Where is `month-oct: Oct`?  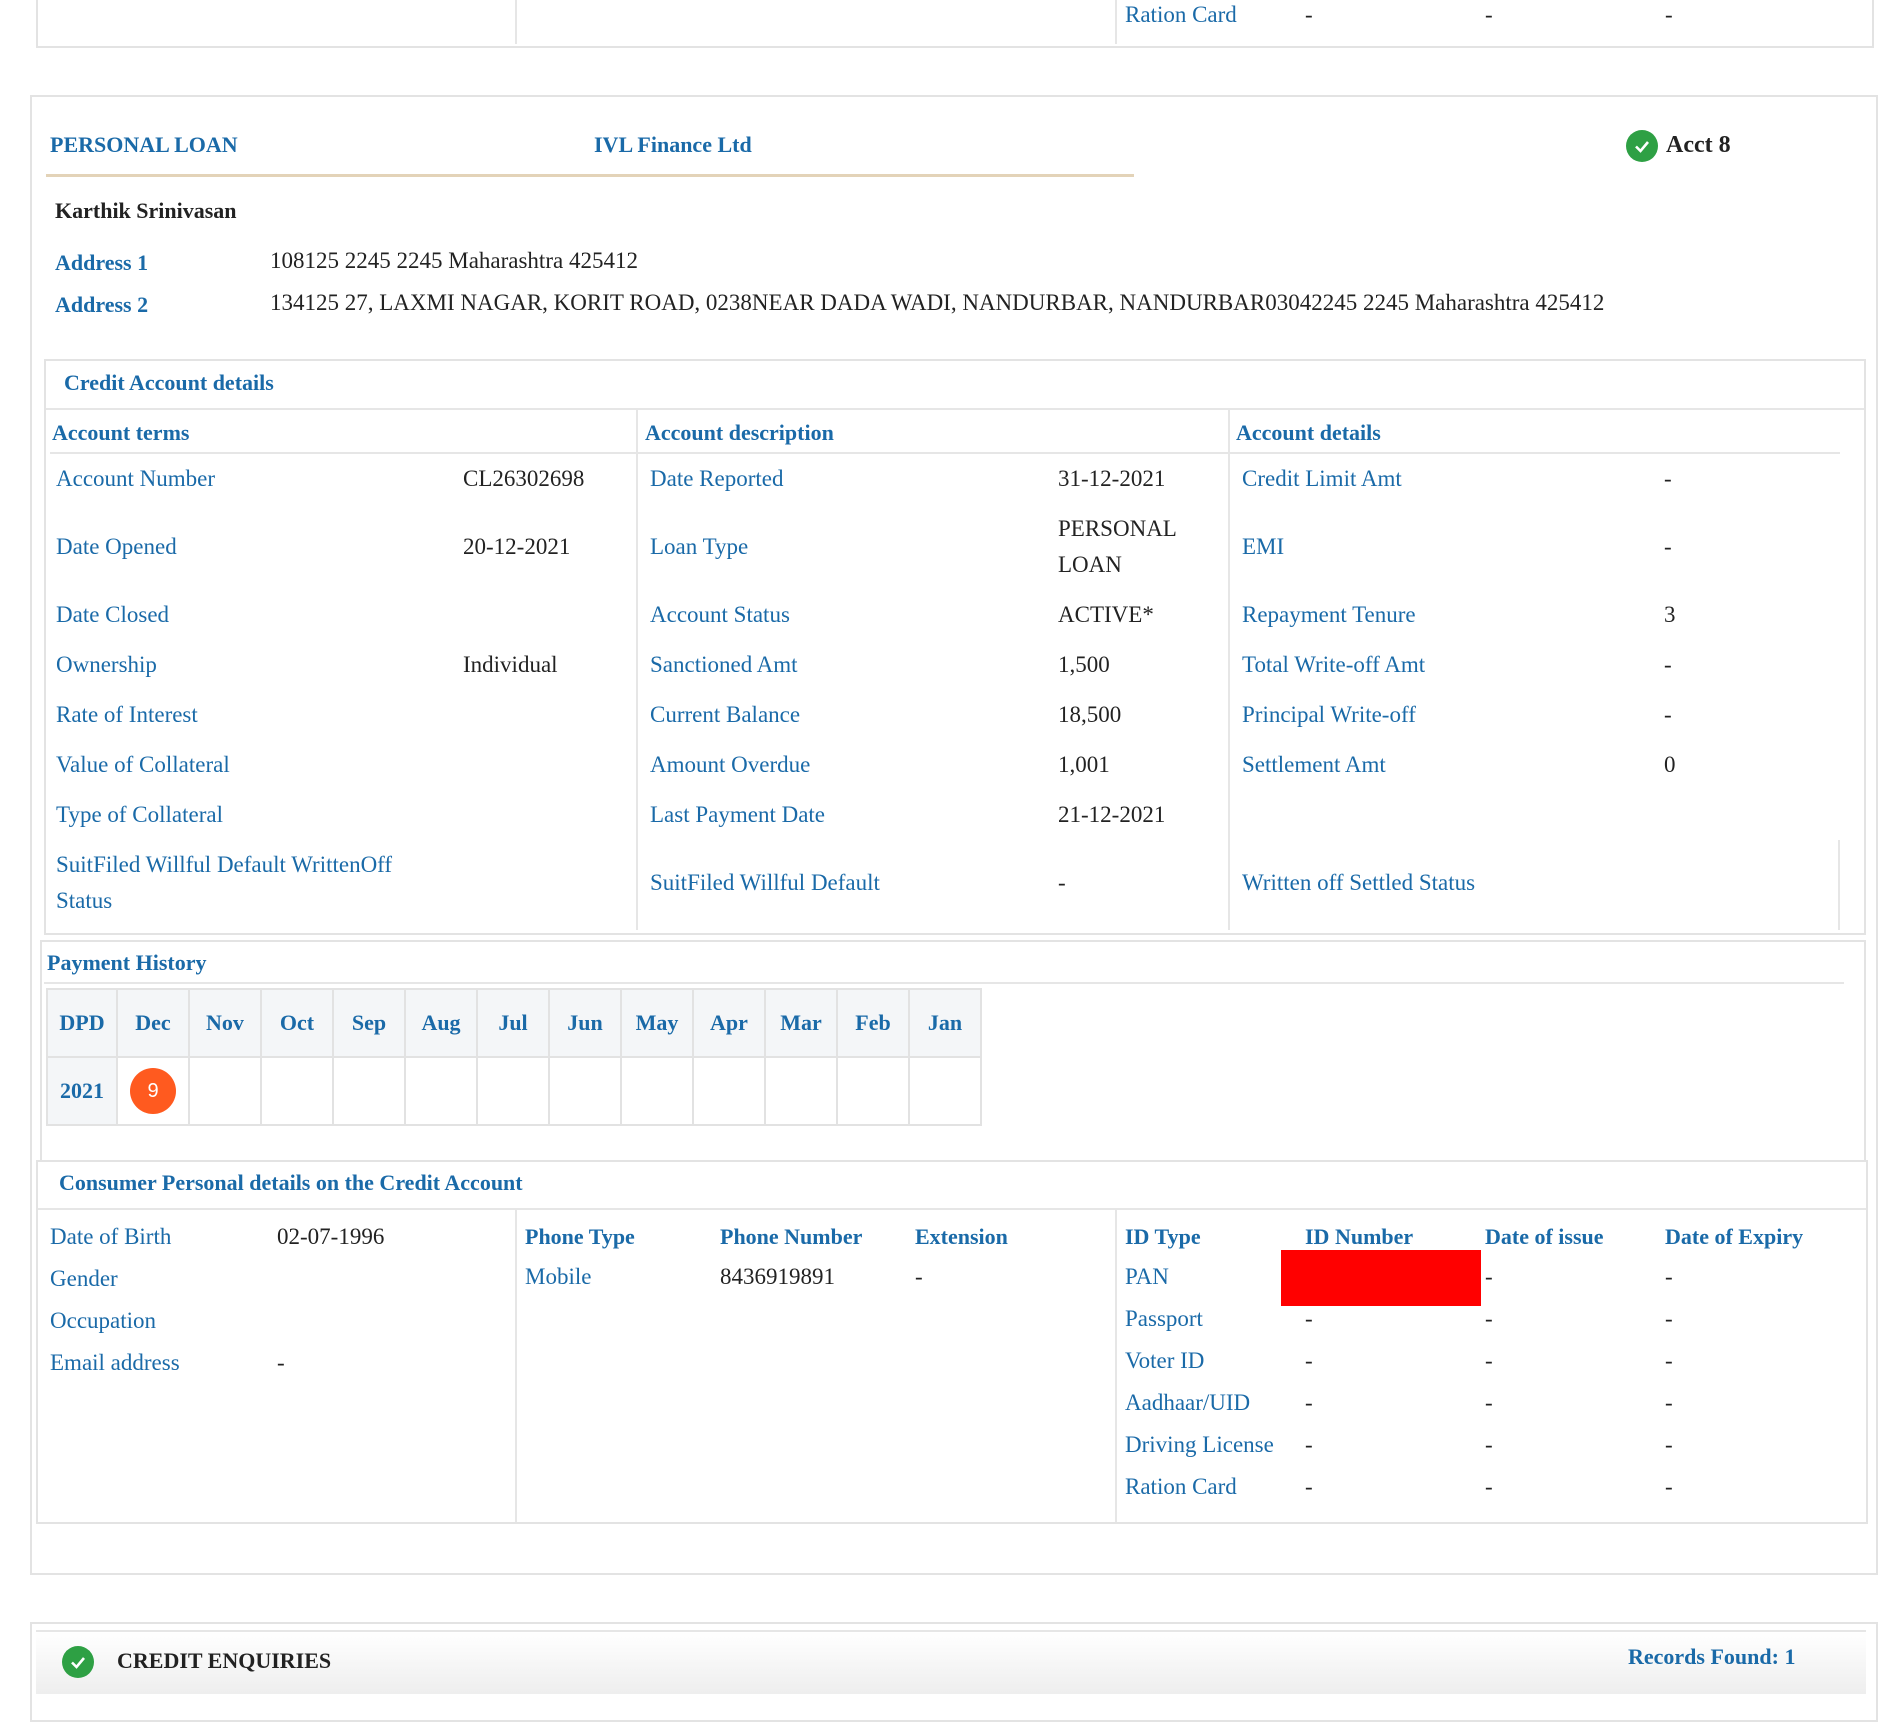 month-oct: Oct is located at coordinates (297, 1023).